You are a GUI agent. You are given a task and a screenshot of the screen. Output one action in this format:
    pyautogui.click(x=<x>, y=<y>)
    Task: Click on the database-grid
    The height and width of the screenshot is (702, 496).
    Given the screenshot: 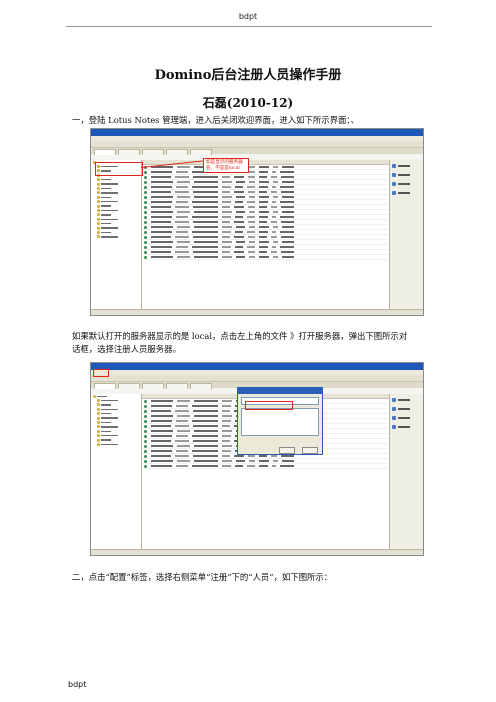 What is the action you would take?
    pyautogui.click(x=265, y=235)
    